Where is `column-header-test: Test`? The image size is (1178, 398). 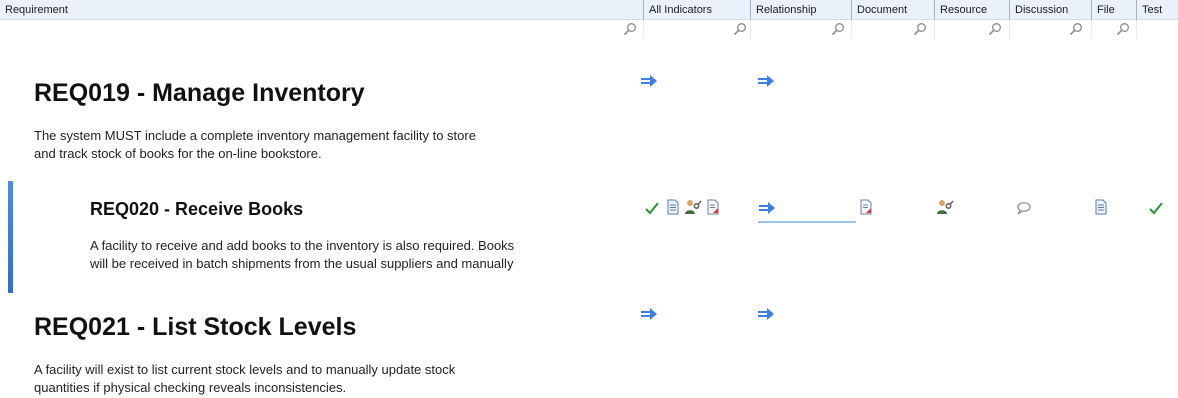 column-header-test: Test is located at coordinates (1157, 10).